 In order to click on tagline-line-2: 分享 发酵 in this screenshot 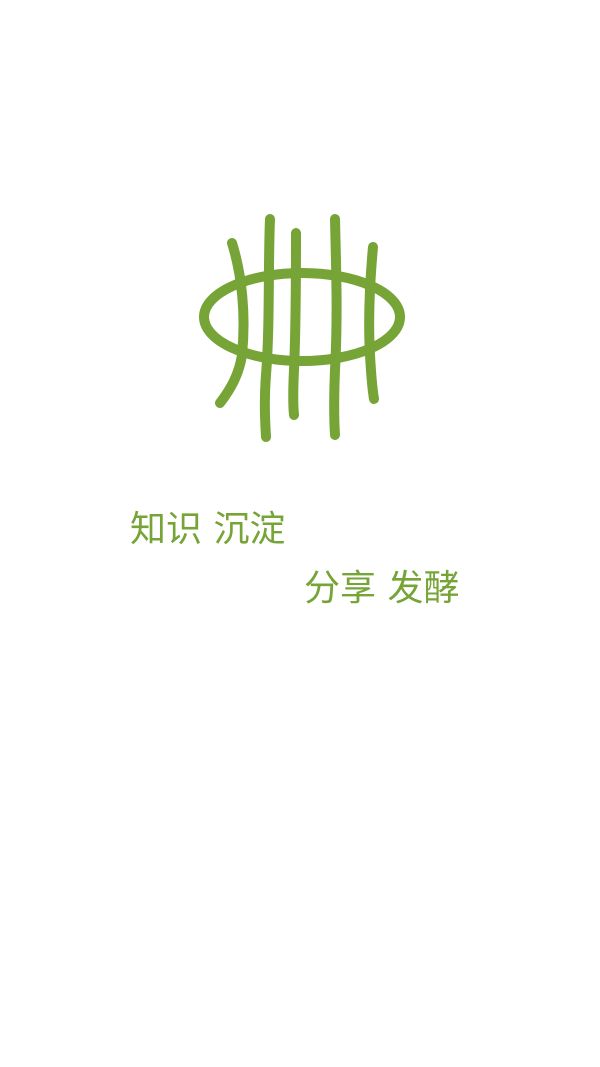, I will do `click(382, 588)`.